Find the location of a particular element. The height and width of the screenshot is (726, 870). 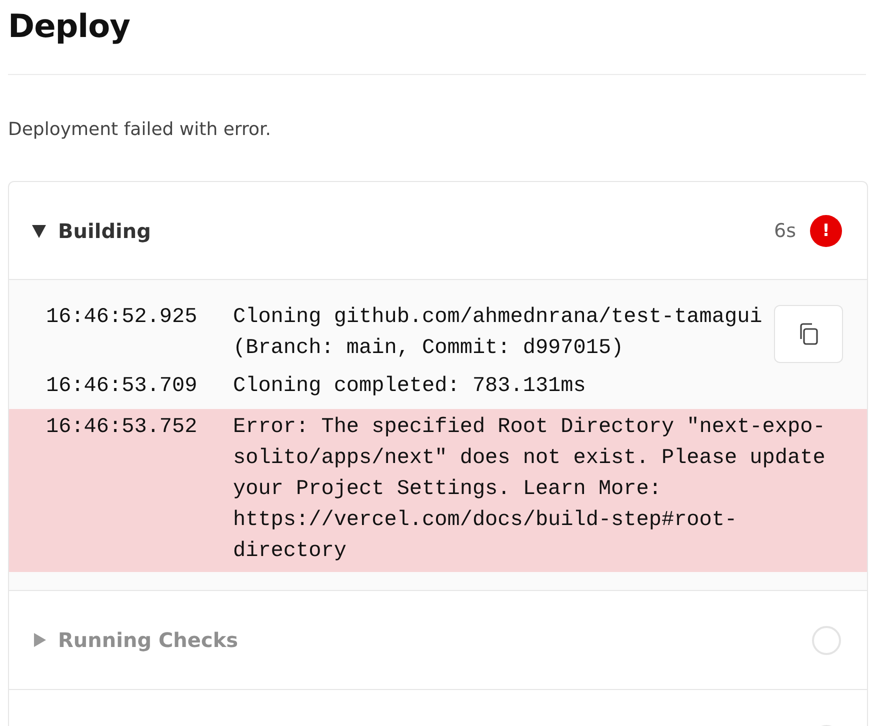

step-title: Building is located at coordinates (104, 230).